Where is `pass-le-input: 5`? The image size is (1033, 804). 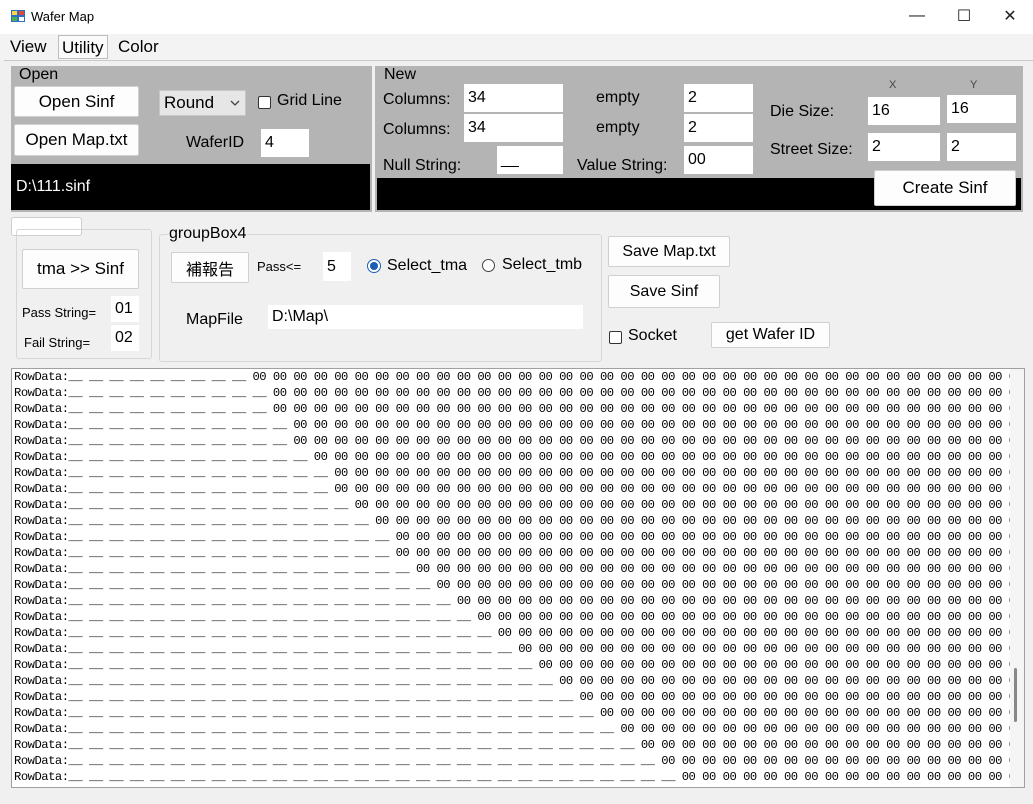
pass-le-input: 5 is located at coordinates (337, 266).